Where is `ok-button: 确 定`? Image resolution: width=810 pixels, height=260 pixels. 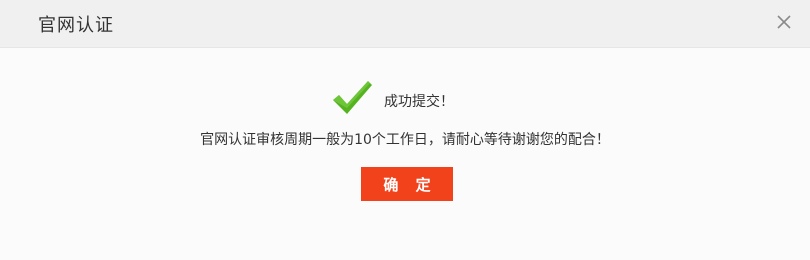 ok-button: 确 定 is located at coordinates (407, 184).